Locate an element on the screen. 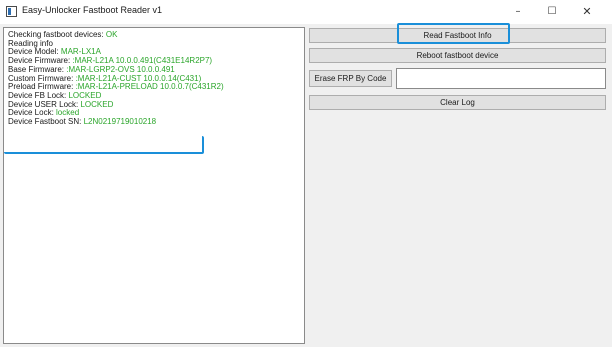 The width and height of the screenshot is (612, 347). log-label: Checking fastboot devices: is located at coordinates (57, 34).